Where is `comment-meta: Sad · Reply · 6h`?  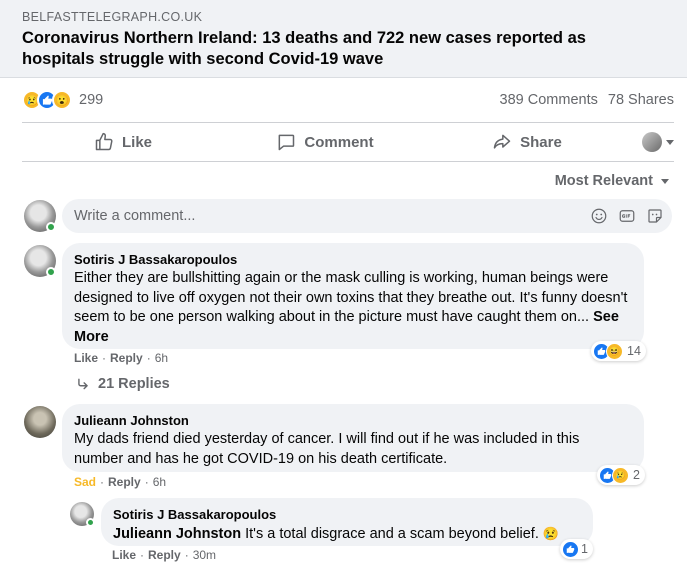 comment-meta: Sad · Reply · 6h is located at coordinates (120, 482).